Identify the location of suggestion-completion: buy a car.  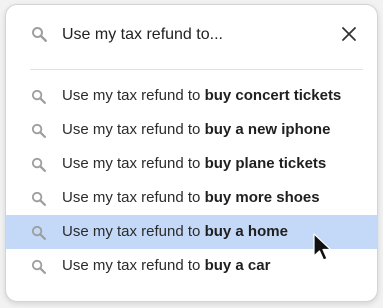
(237, 265).